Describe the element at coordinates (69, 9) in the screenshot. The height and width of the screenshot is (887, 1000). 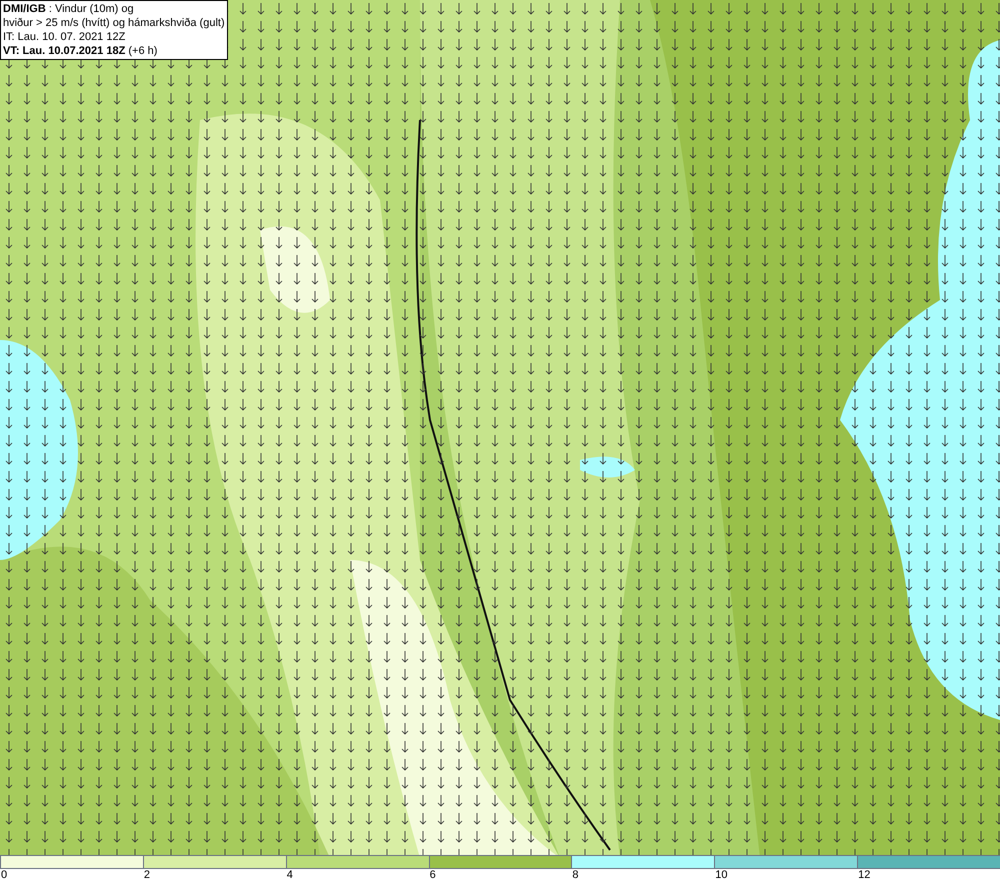
I see `header-line: DMI/IGB : Vindur (10m) og` at that location.